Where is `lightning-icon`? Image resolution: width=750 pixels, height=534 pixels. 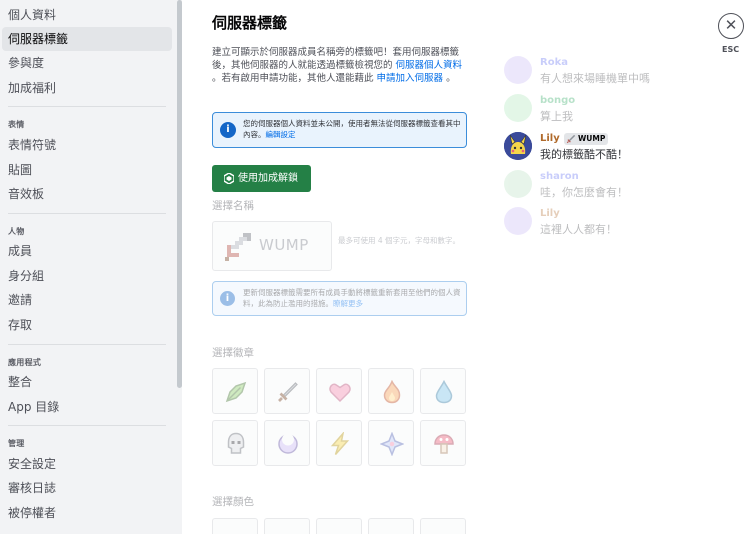 lightning-icon is located at coordinates (340, 443).